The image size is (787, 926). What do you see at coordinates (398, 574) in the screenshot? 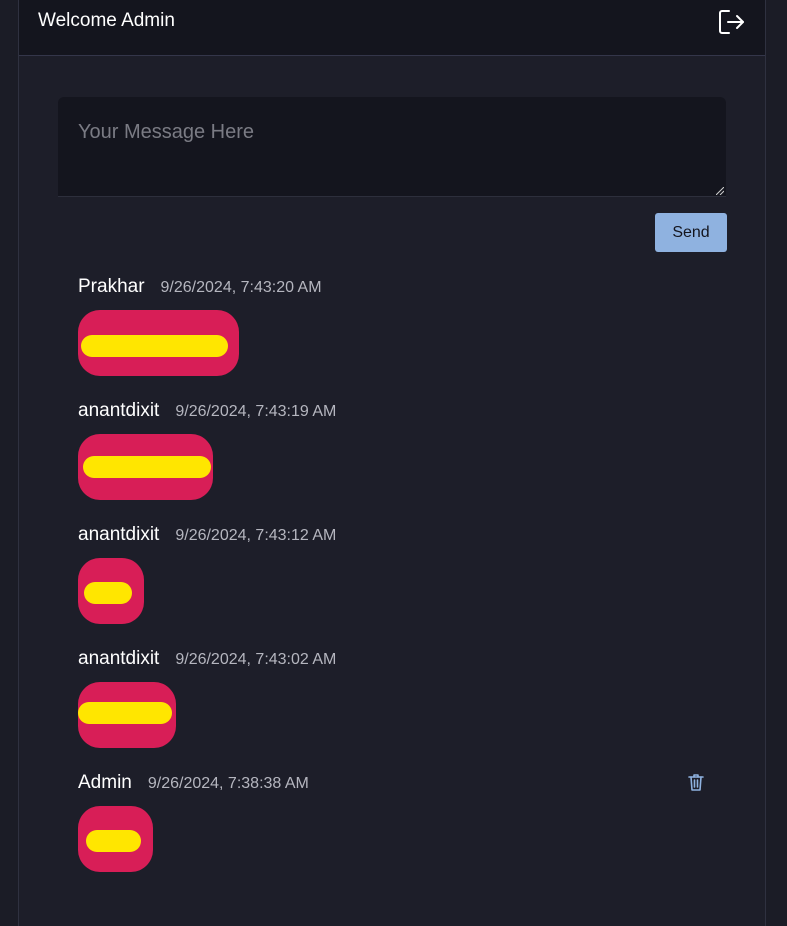
I see `message-item: anantdixit 9/26/2024, 7:43:12 AM` at bounding box center [398, 574].